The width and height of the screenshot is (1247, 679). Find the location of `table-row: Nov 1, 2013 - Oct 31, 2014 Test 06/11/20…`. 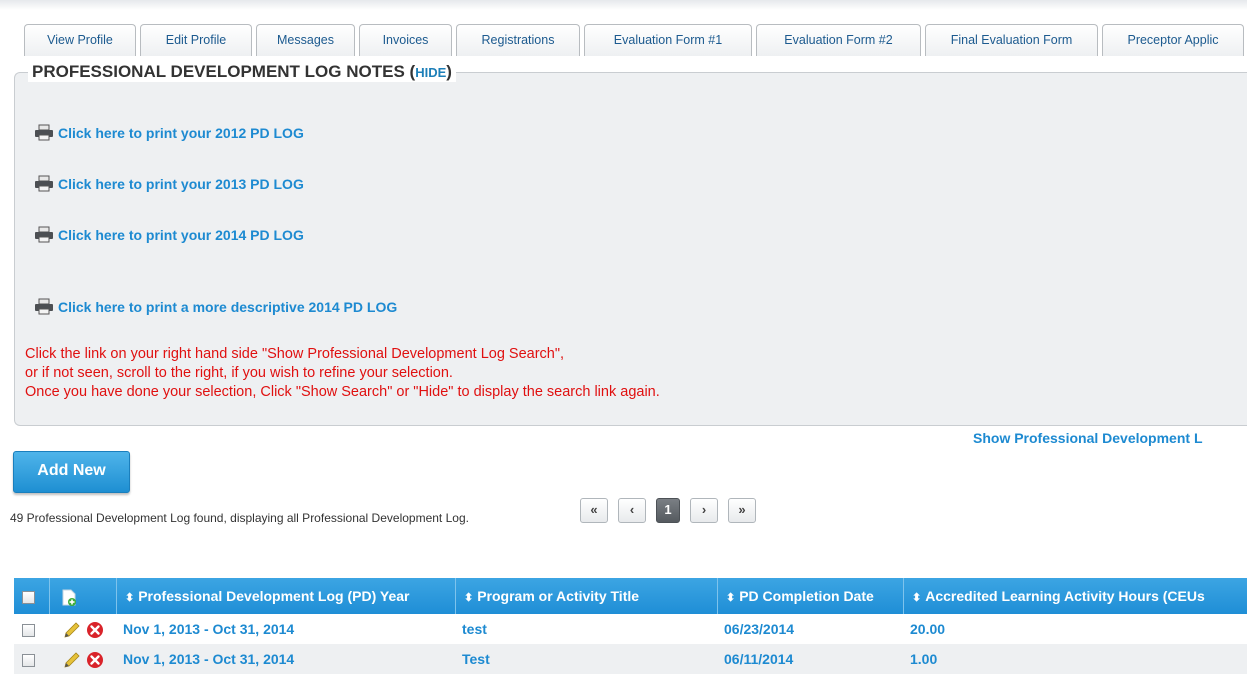

table-row: Nov 1, 2013 - Oct 31, 2014 Test 06/11/20… is located at coordinates (630, 659).